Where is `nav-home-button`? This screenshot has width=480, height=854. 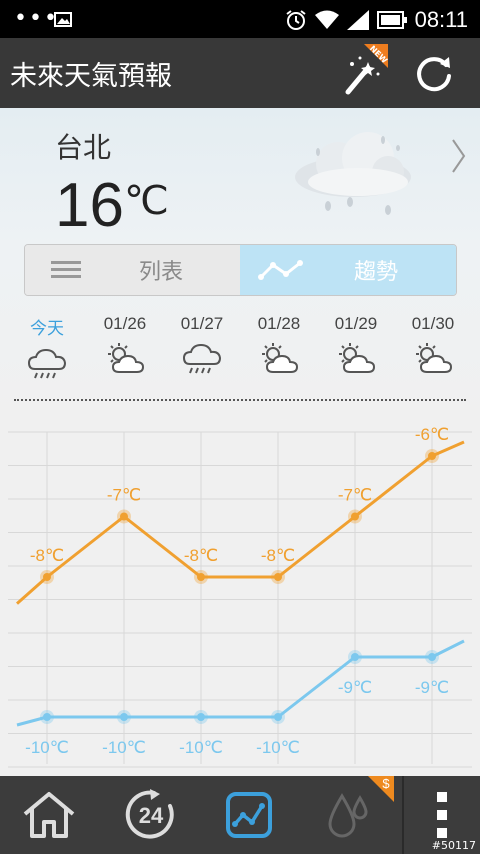
nav-home-button is located at coordinates (49, 815).